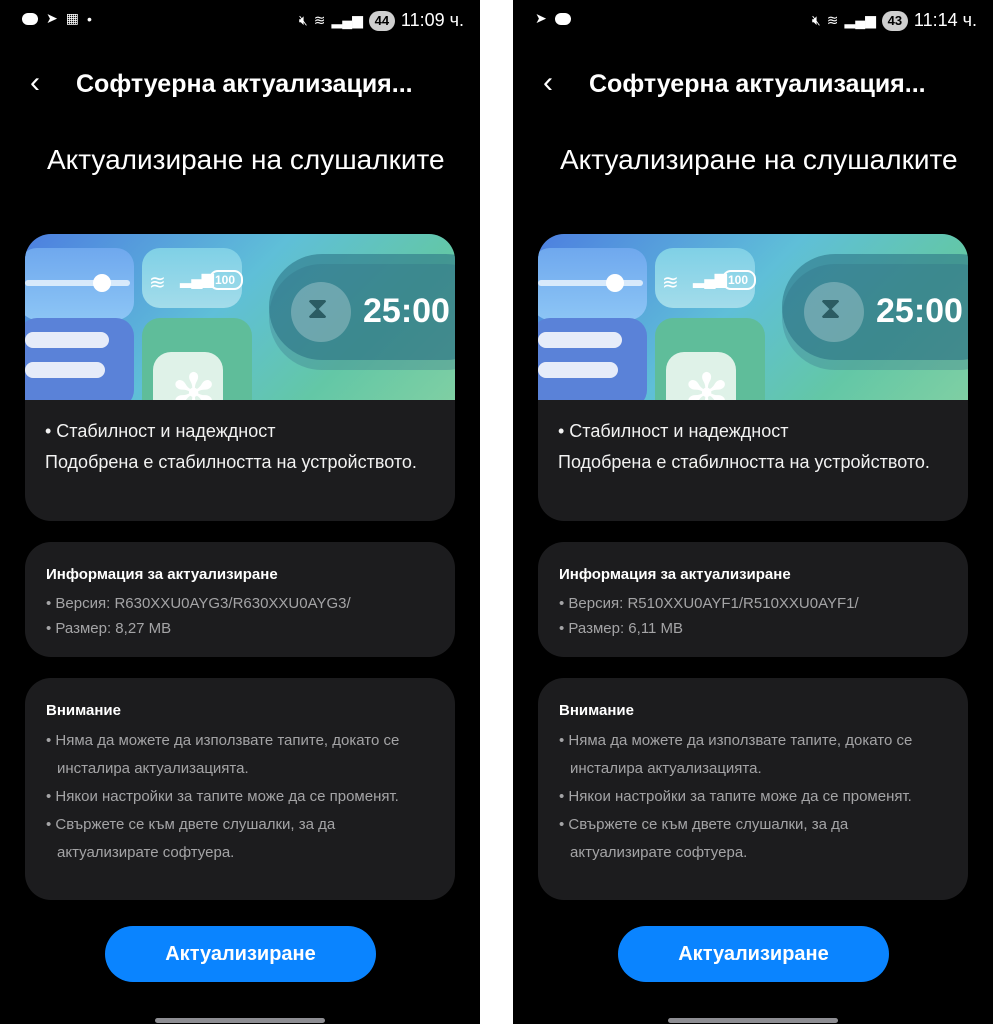  What do you see at coordinates (894, 20) in the screenshot?
I see `battery-badge: 43` at bounding box center [894, 20].